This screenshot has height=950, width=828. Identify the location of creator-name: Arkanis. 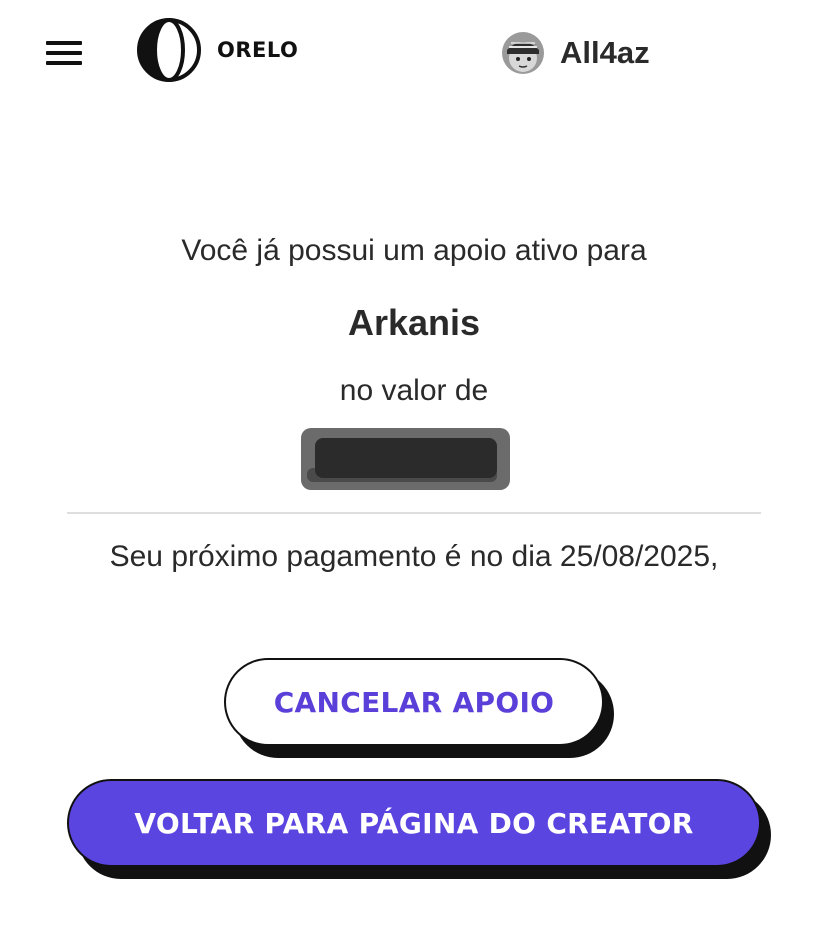
(414, 322).